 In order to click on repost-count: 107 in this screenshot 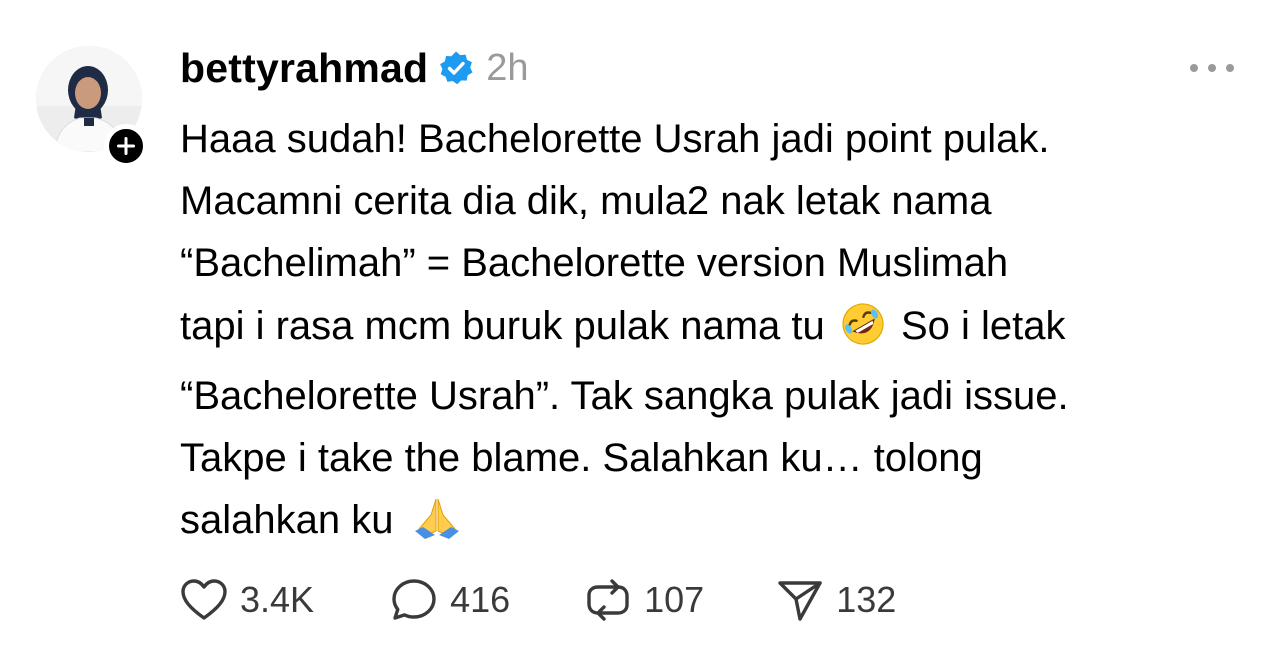, I will do `click(674, 599)`.